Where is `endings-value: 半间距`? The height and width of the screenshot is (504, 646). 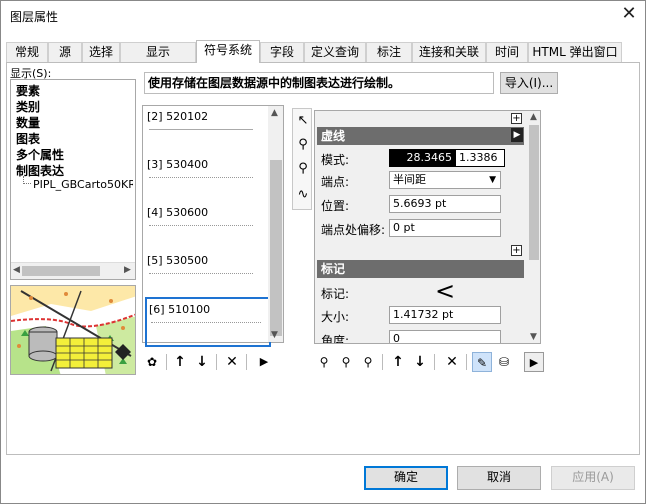 endings-value: 半间距 is located at coordinates (409, 179).